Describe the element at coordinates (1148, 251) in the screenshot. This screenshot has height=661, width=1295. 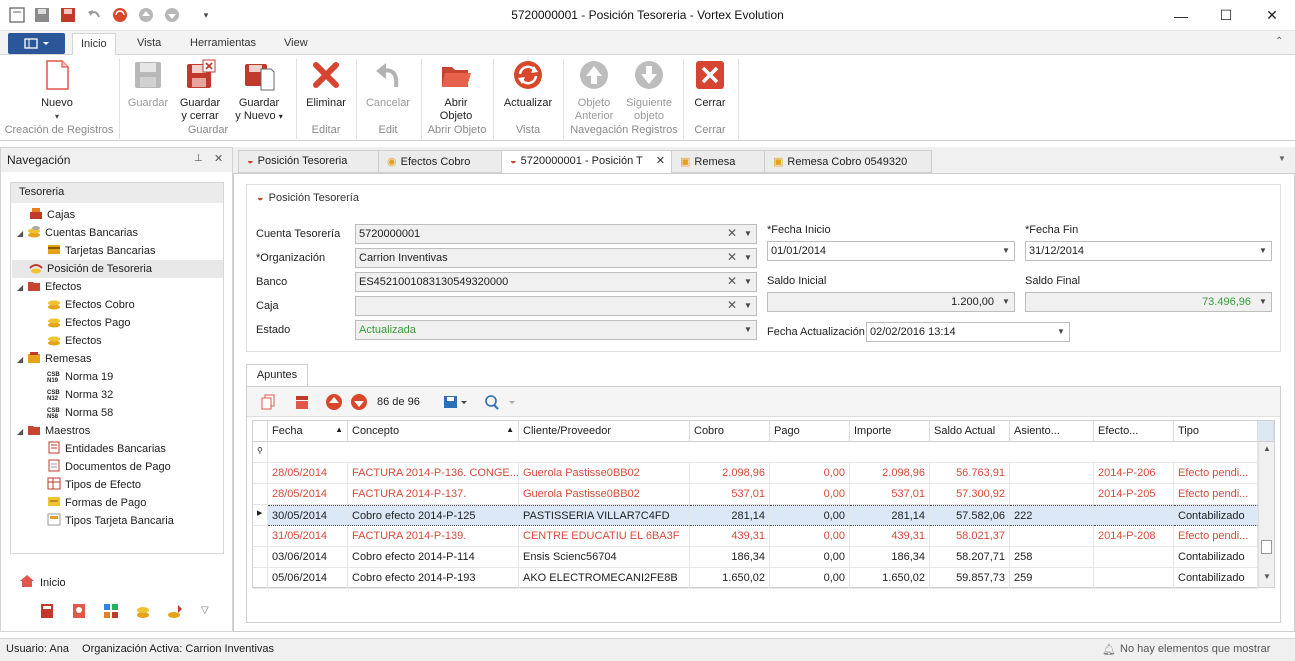
I see `fecha-fin-field: 31/12/2014 ▼` at that location.